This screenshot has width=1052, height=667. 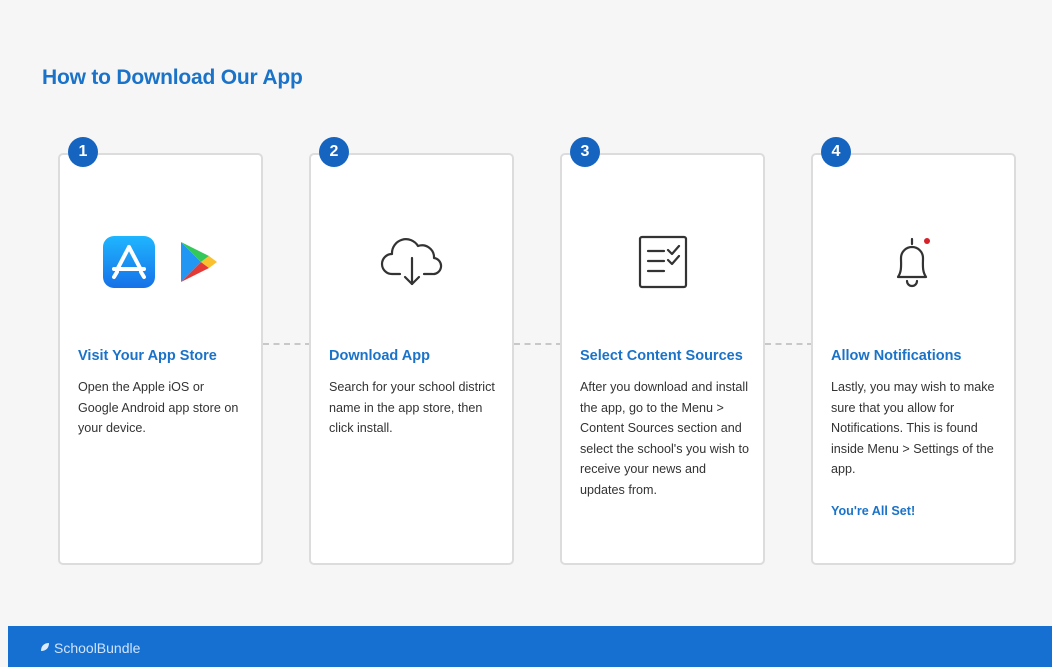 I want to click on cloud-download-icon, so click(x=412, y=264).